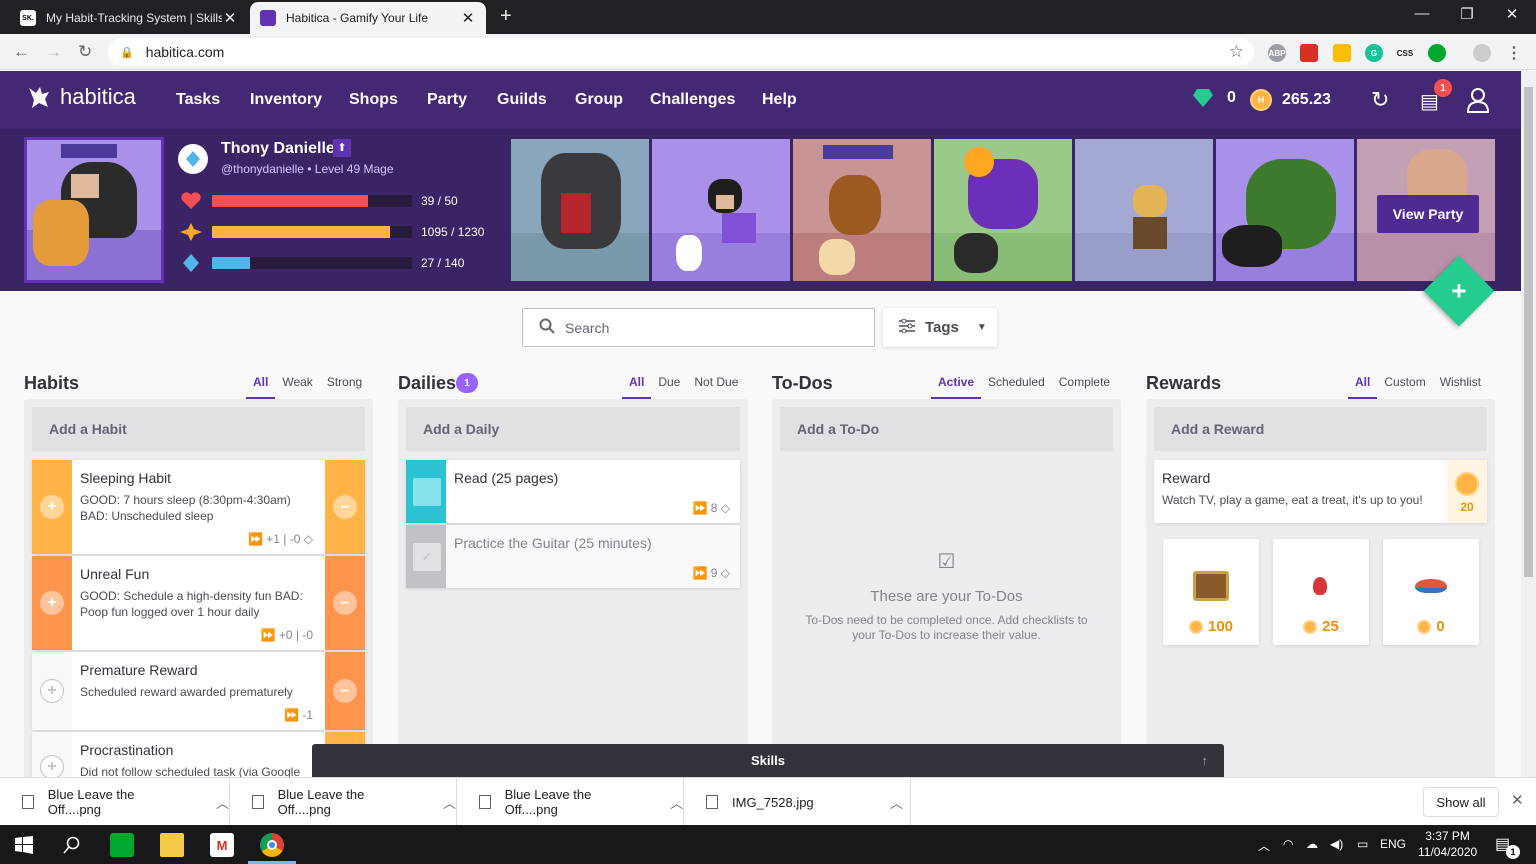 This screenshot has height=864, width=1536. Describe the element at coordinates (1460, 387) in the screenshot. I see `filter-wishlist: Wishlist` at that location.